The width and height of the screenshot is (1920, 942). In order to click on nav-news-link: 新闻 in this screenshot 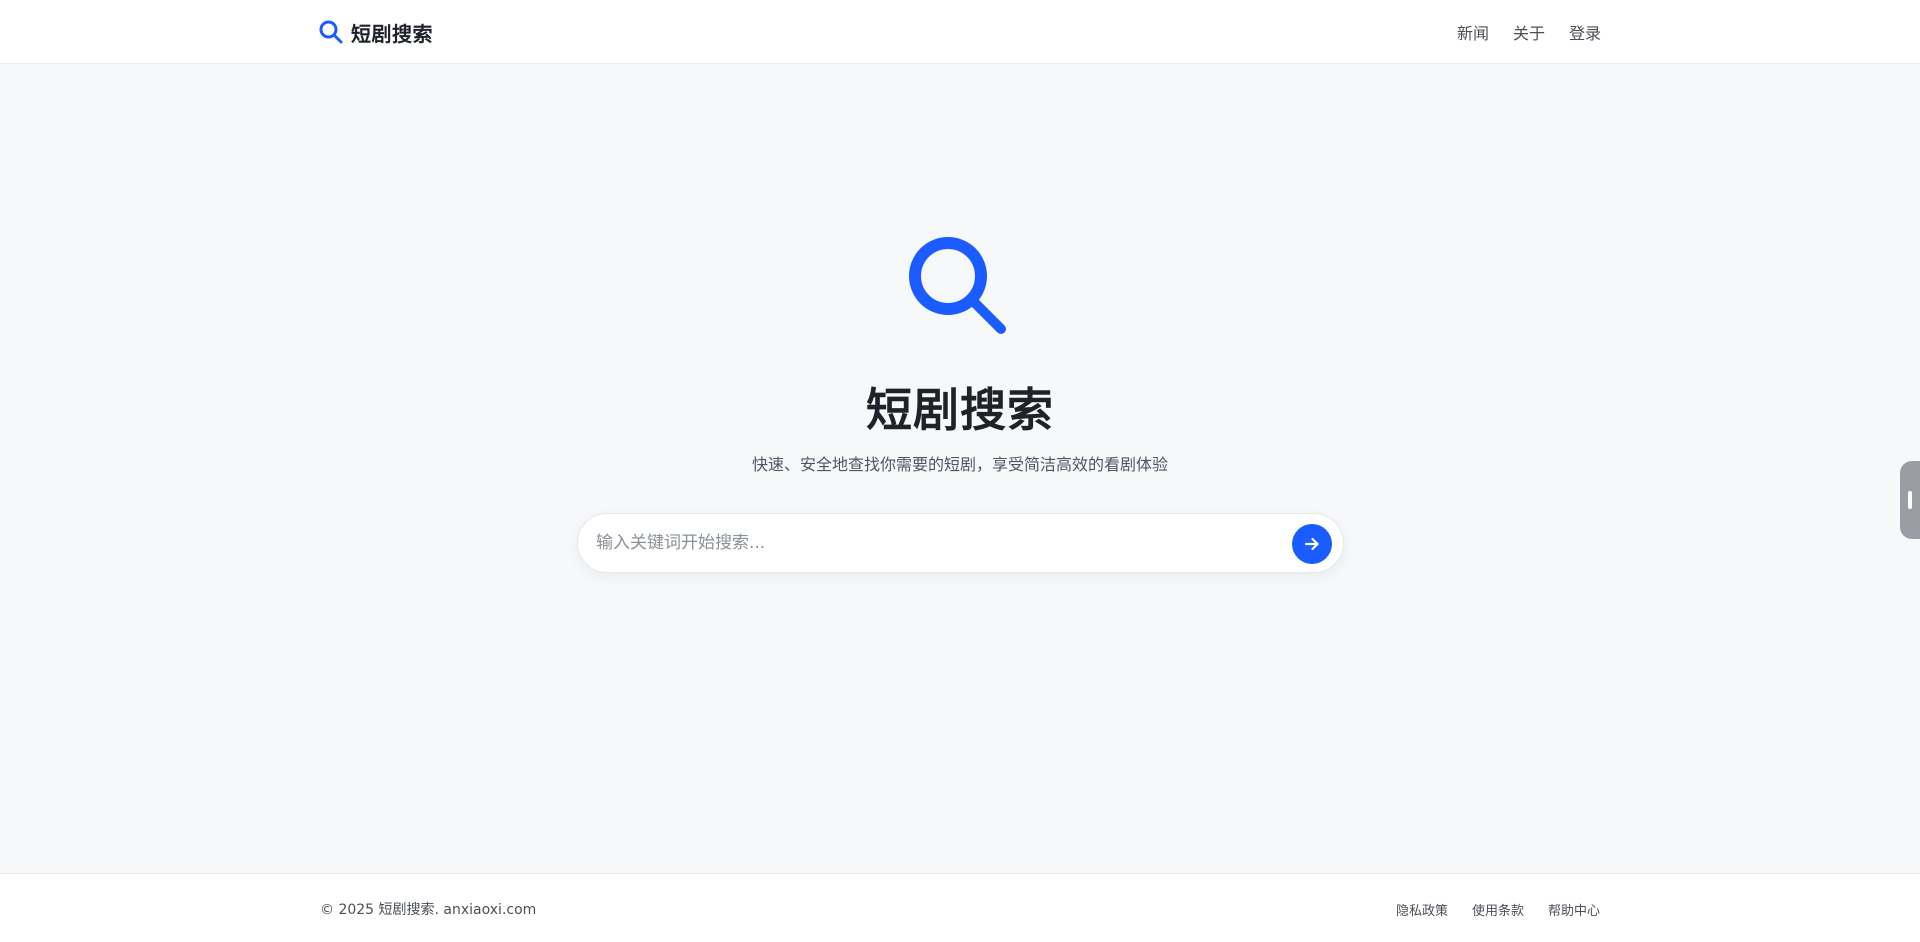, I will do `click(1473, 32)`.